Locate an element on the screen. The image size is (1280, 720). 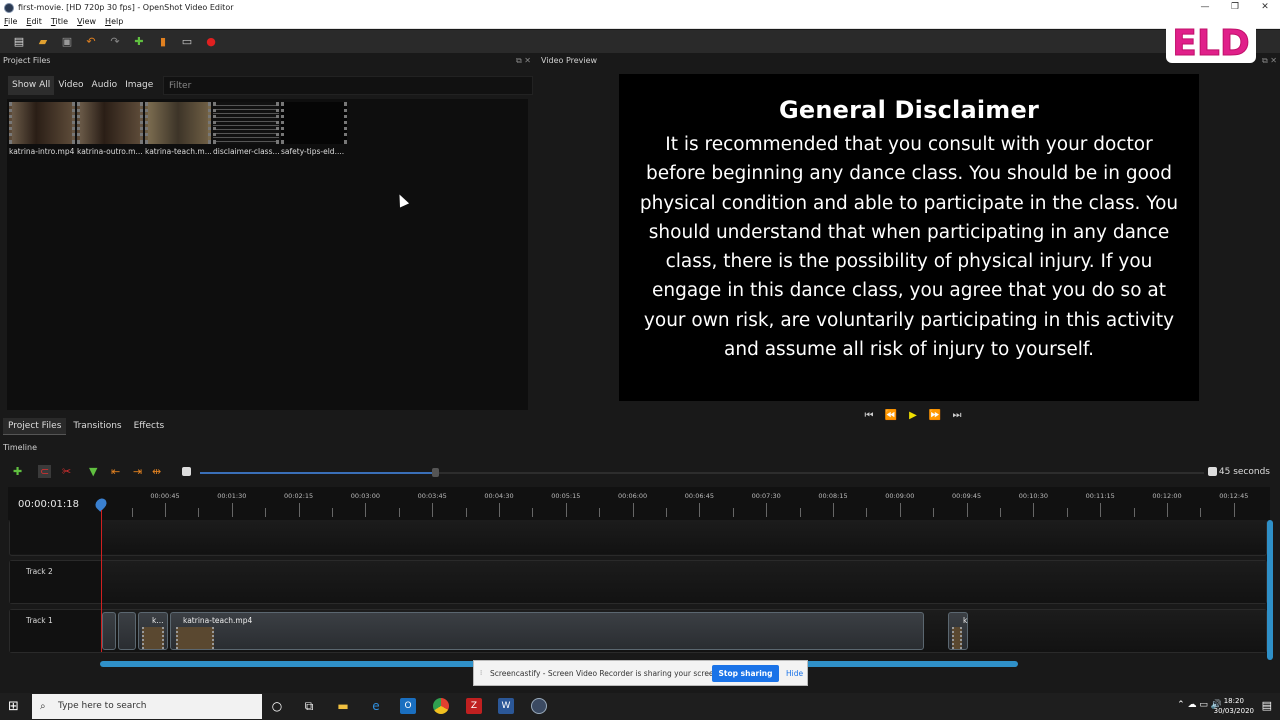
vertical-scrollbar is located at coordinates (1270, 590).